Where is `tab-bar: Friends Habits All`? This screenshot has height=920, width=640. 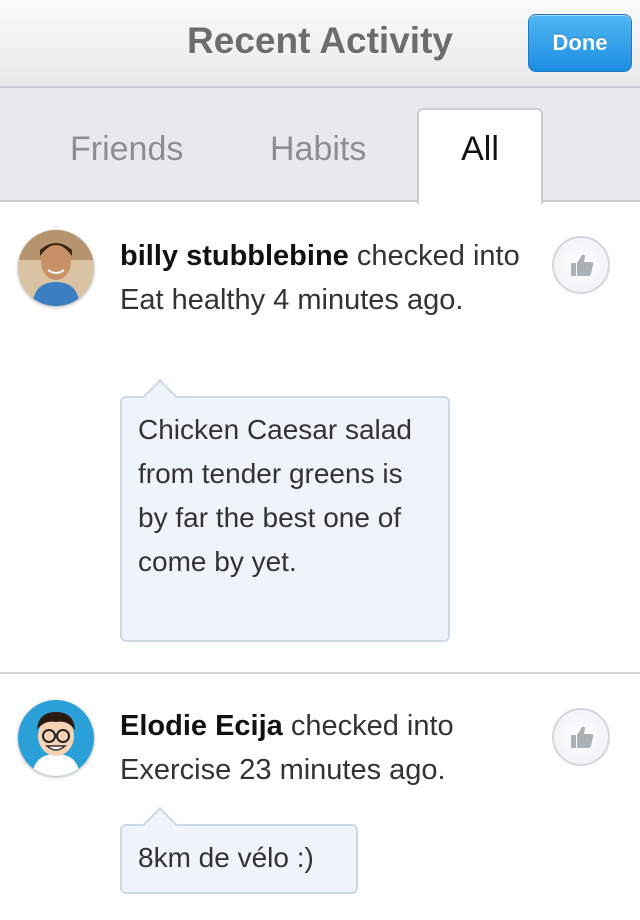
tab-bar: Friends Habits All is located at coordinates (320, 146).